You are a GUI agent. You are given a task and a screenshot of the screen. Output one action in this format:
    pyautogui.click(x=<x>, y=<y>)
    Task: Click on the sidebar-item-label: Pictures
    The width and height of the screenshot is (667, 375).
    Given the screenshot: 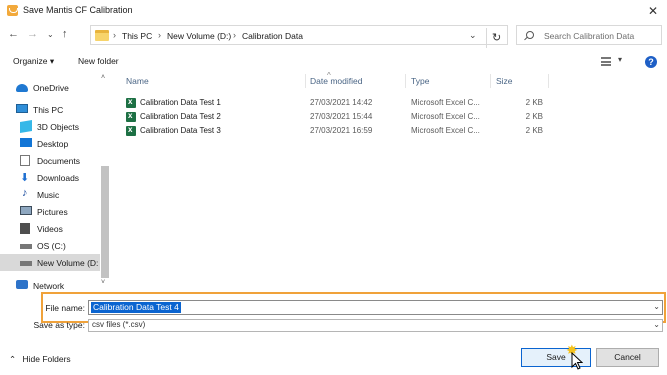 What is the action you would take?
    pyautogui.click(x=52, y=212)
    